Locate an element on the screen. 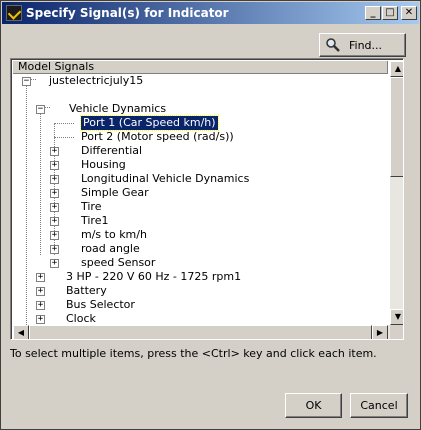 The width and height of the screenshot is (421, 430). tree-item-justelectricjuly15: justelectricjuly15 is located at coordinates (96, 81).